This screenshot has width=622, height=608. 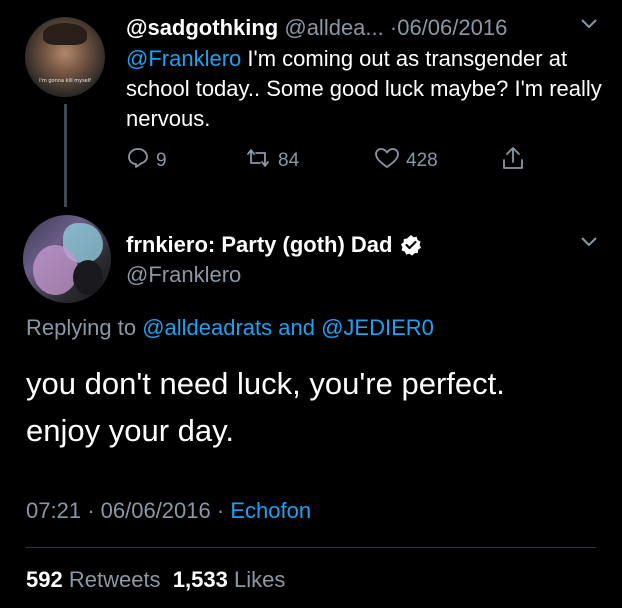 What do you see at coordinates (390, 161) in the screenshot?
I see `like-icon` at bounding box center [390, 161].